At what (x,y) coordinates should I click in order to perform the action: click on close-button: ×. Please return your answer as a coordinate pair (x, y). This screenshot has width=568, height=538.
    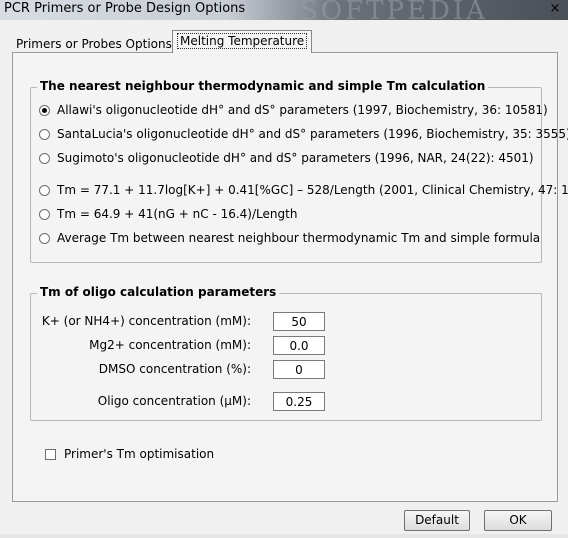
    Looking at the image, I should click on (555, 9).